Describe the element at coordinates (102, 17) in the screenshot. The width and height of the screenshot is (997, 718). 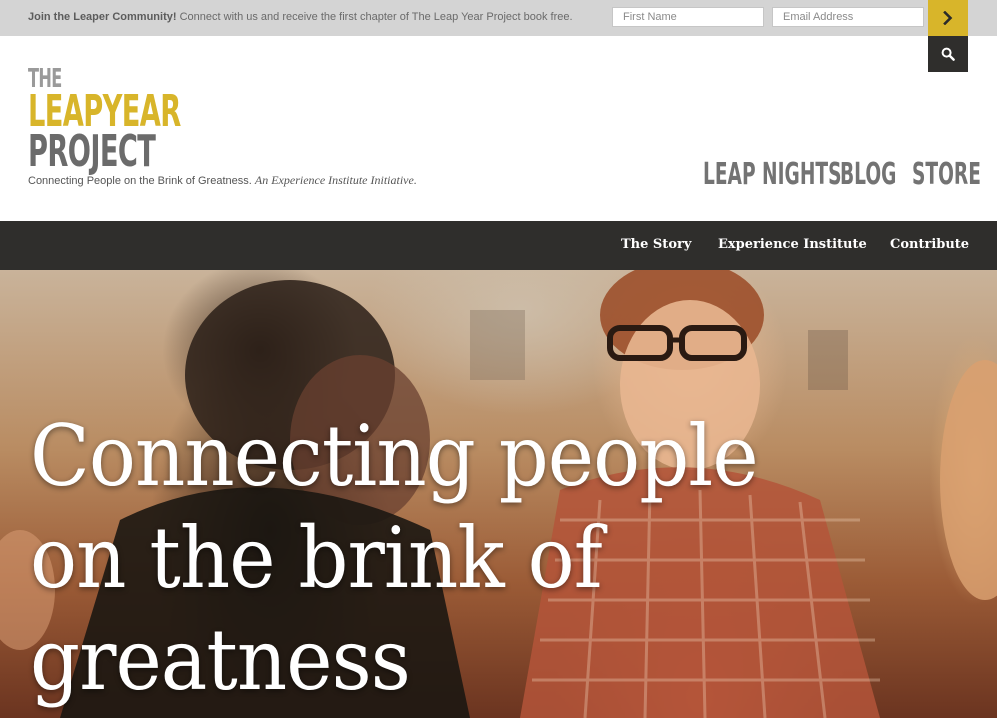
I see `signup-promo-bold: Join the Leaper Community!` at that location.